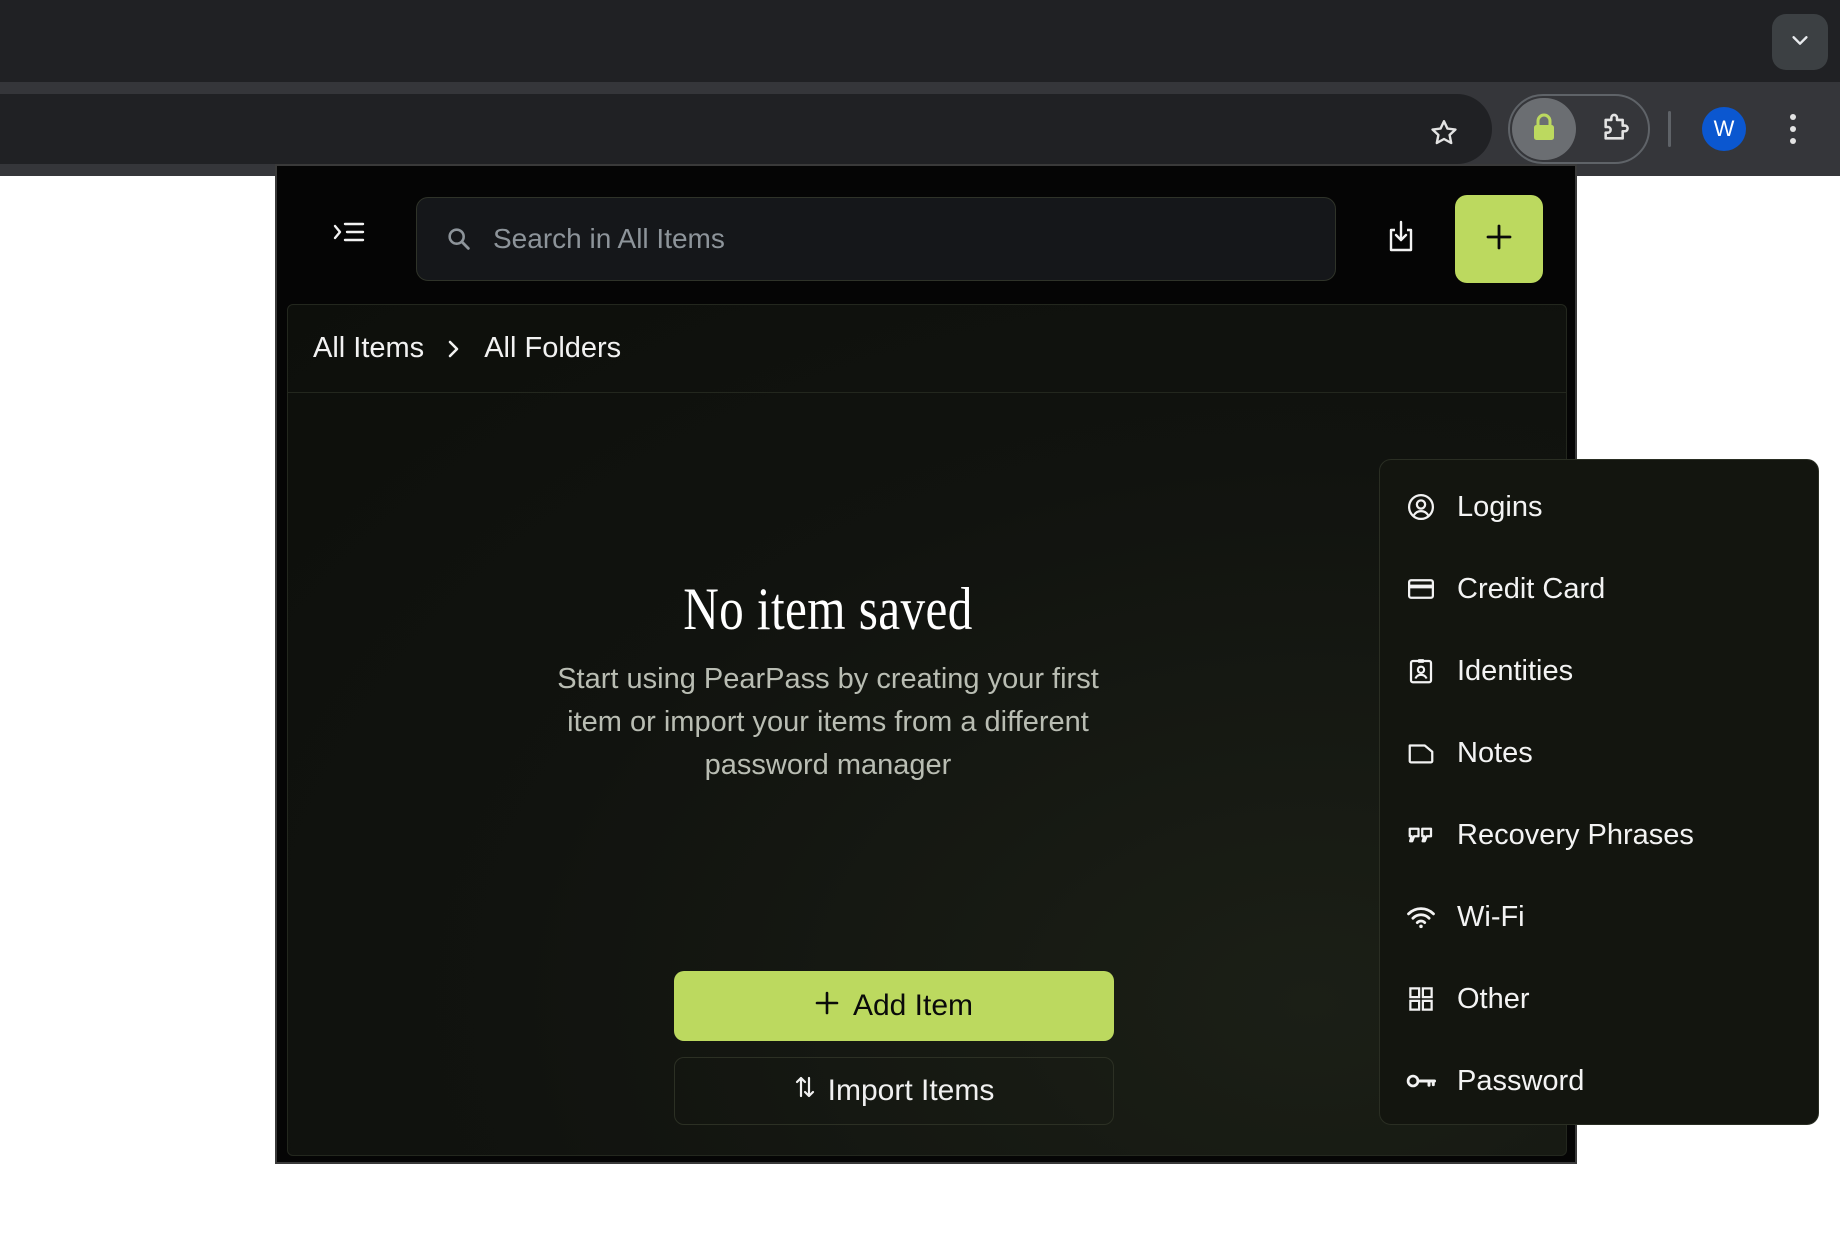  Describe the element at coordinates (913, 1005) in the screenshot. I see `add-item-label: Add Item` at that location.